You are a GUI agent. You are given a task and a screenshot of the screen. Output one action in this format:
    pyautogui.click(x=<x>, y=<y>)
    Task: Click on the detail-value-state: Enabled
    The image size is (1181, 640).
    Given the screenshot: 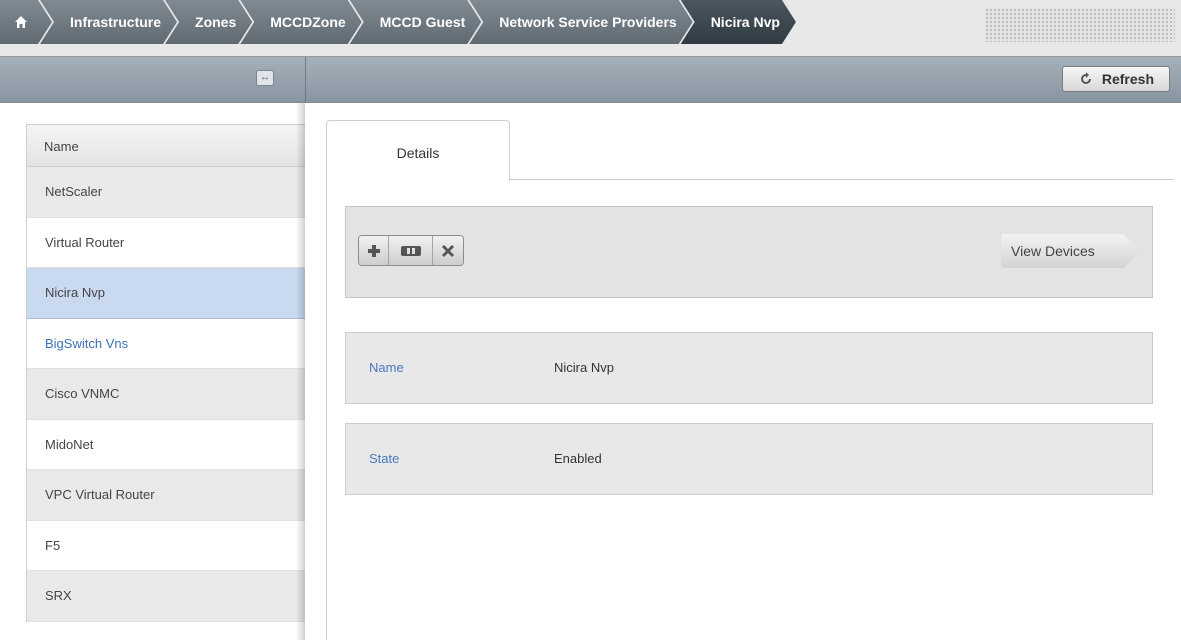 What is the action you would take?
    pyautogui.click(x=578, y=458)
    